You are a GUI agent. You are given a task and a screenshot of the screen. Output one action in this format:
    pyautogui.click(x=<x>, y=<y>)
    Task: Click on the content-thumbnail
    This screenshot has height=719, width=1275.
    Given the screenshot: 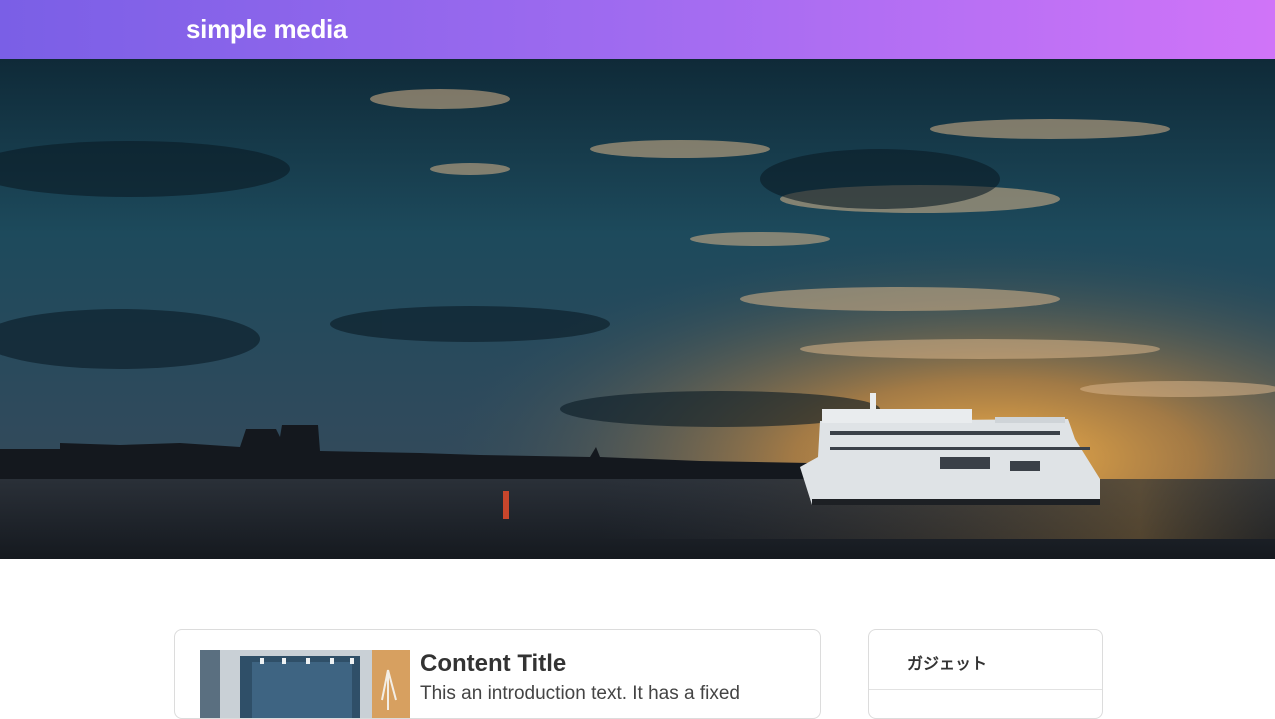 What is the action you would take?
    pyautogui.click(x=305, y=684)
    